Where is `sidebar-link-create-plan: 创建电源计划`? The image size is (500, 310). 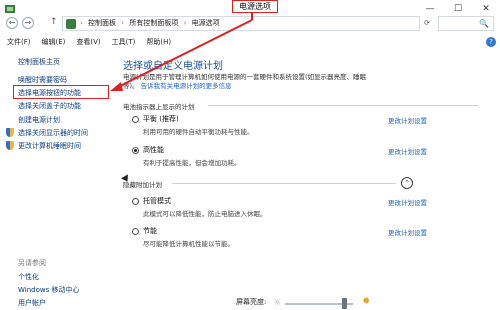
sidebar-link-create-plan: 创建电源计划 is located at coordinates (39, 120).